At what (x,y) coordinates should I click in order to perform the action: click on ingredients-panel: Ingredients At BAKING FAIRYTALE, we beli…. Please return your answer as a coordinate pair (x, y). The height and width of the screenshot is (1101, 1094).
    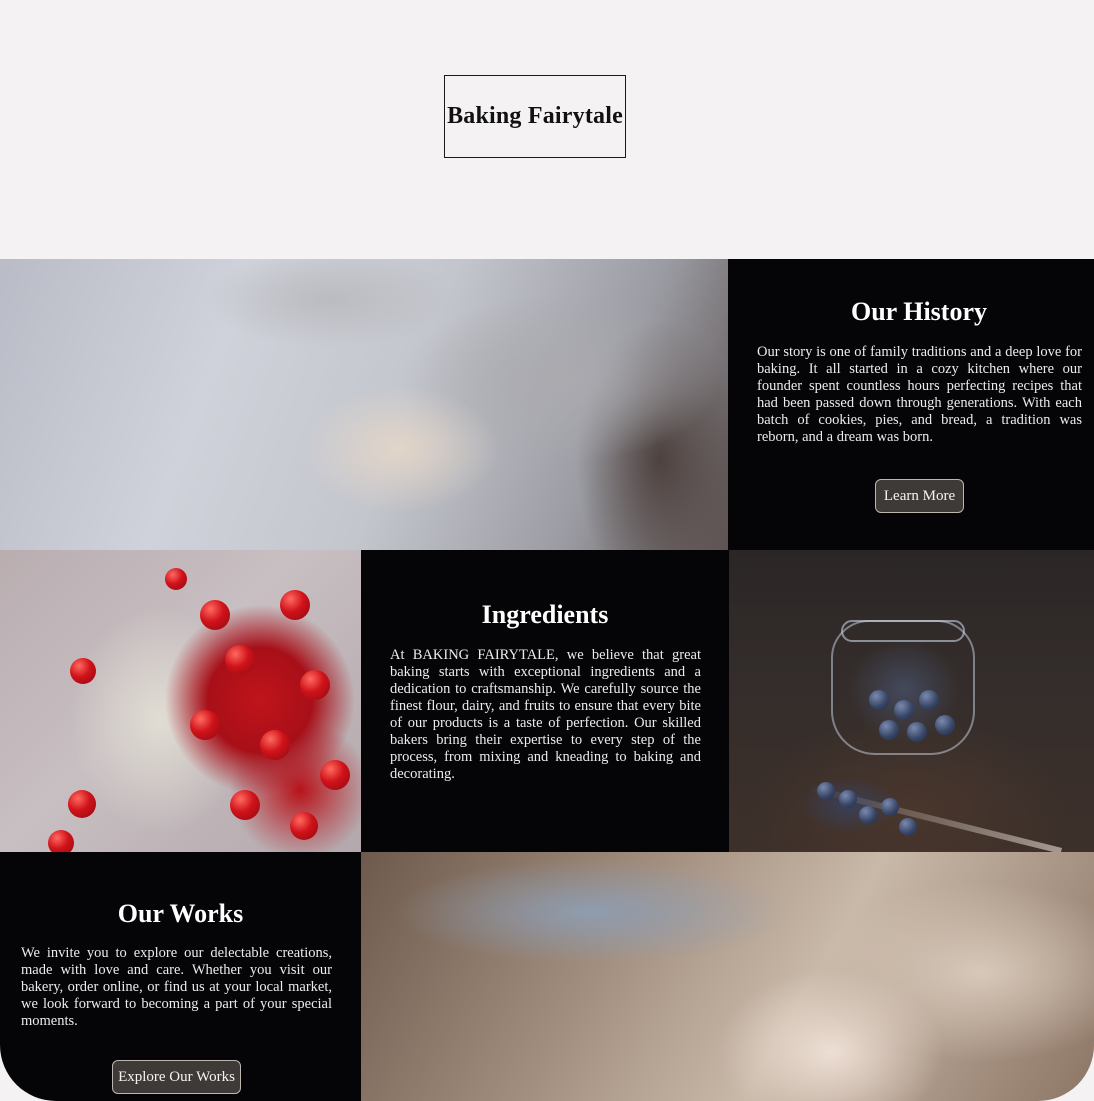
    Looking at the image, I should click on (545, 701).